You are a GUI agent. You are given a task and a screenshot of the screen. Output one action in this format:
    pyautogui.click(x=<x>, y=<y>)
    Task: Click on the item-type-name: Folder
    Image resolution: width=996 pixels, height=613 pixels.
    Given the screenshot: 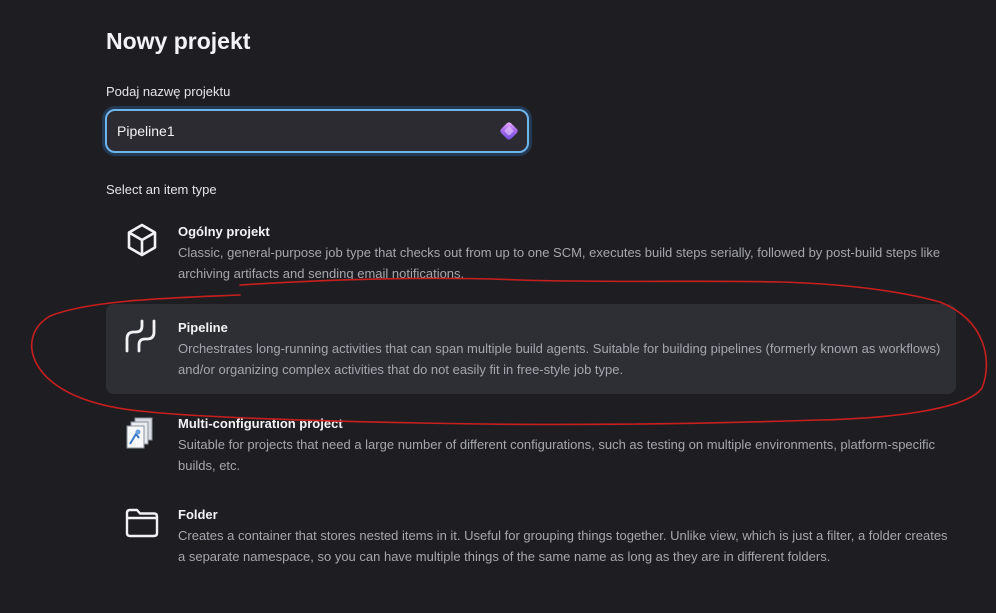 What is the action you would take?
    pyautogui.click(x=198, y=514)
    